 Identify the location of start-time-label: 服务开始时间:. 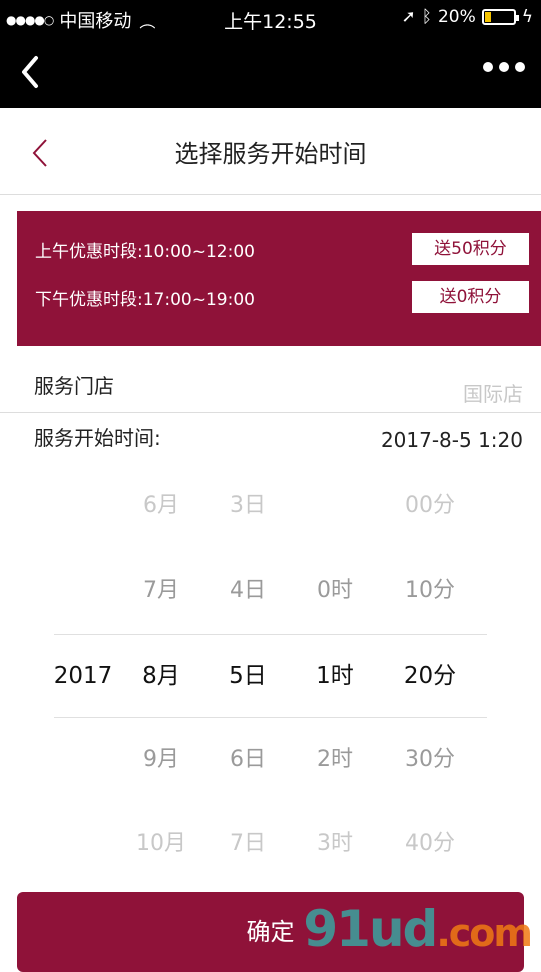
(97, 438).